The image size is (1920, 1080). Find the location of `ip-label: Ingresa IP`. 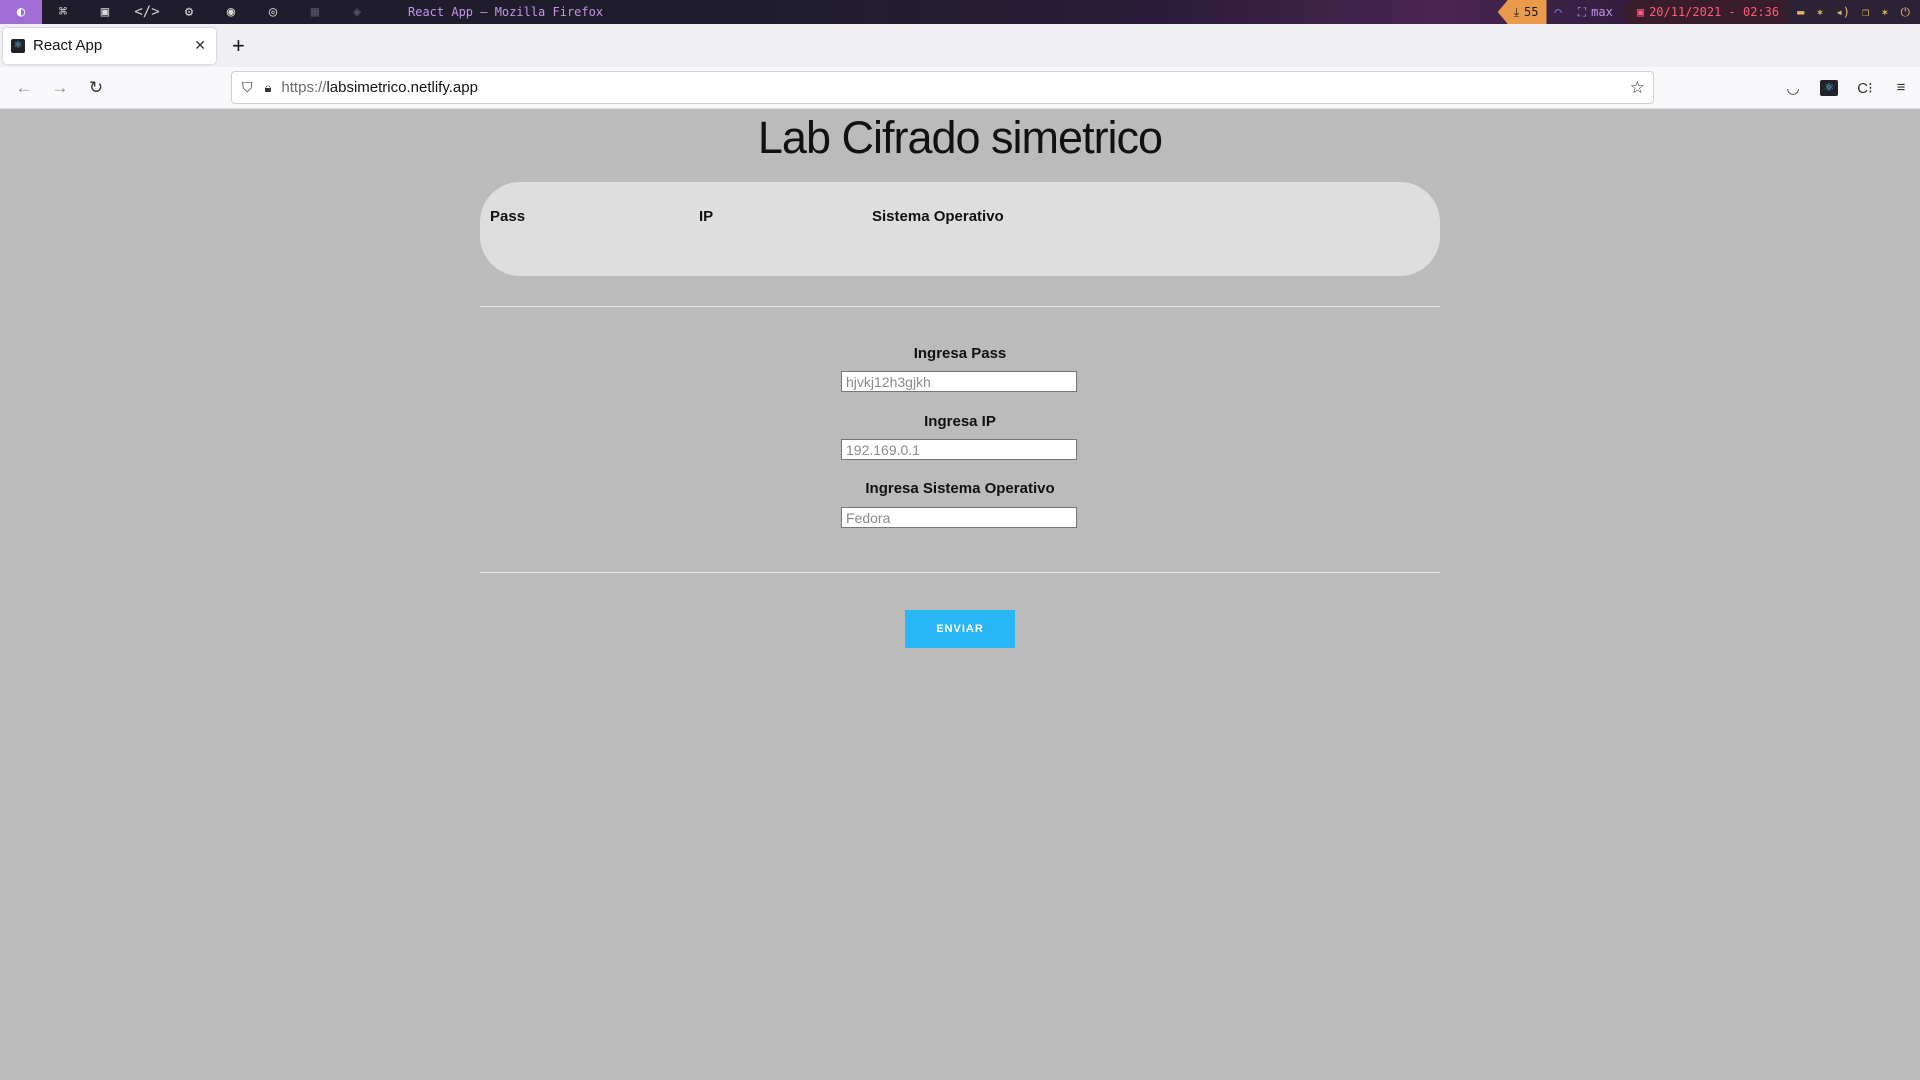

ip-label: Ingresa IP is located at coordinates (960, 421).